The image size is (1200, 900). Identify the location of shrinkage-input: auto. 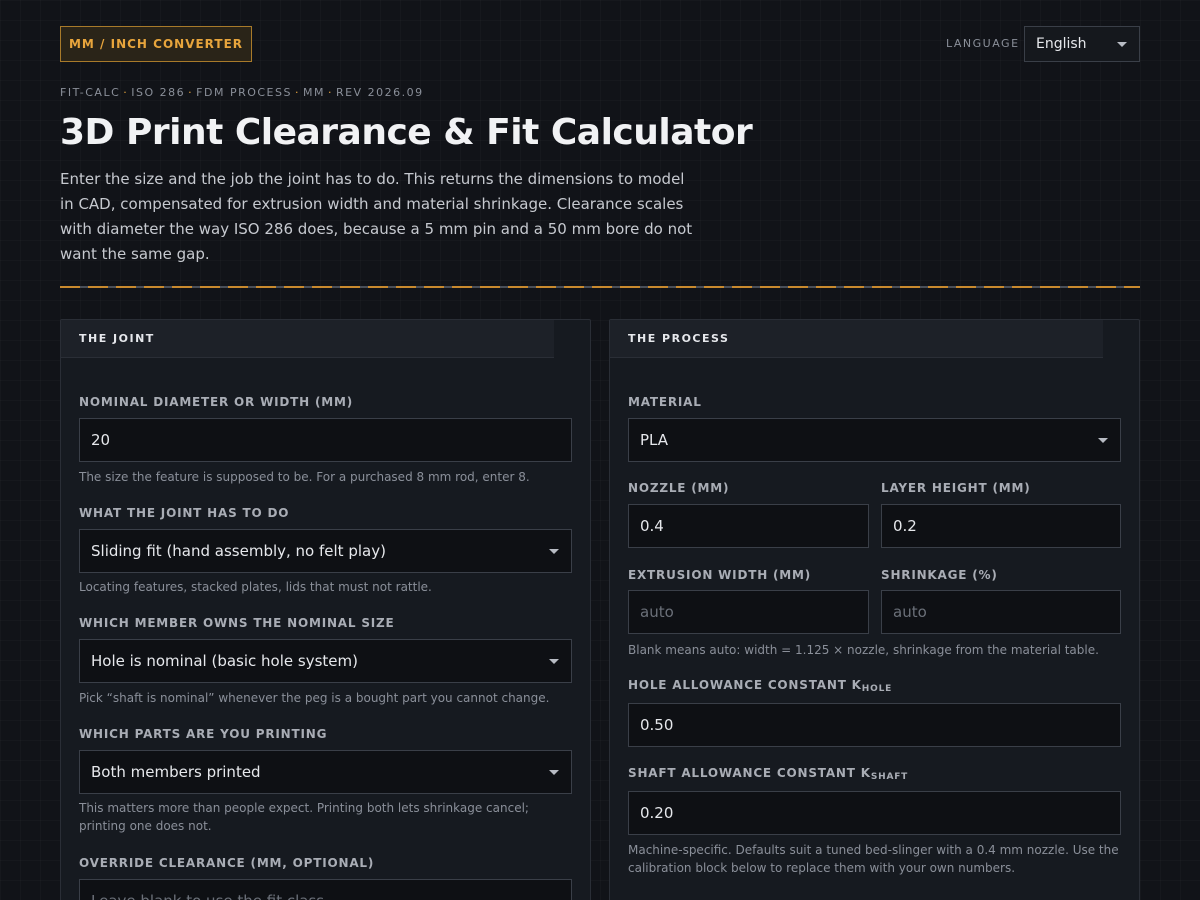
(1001, 612).